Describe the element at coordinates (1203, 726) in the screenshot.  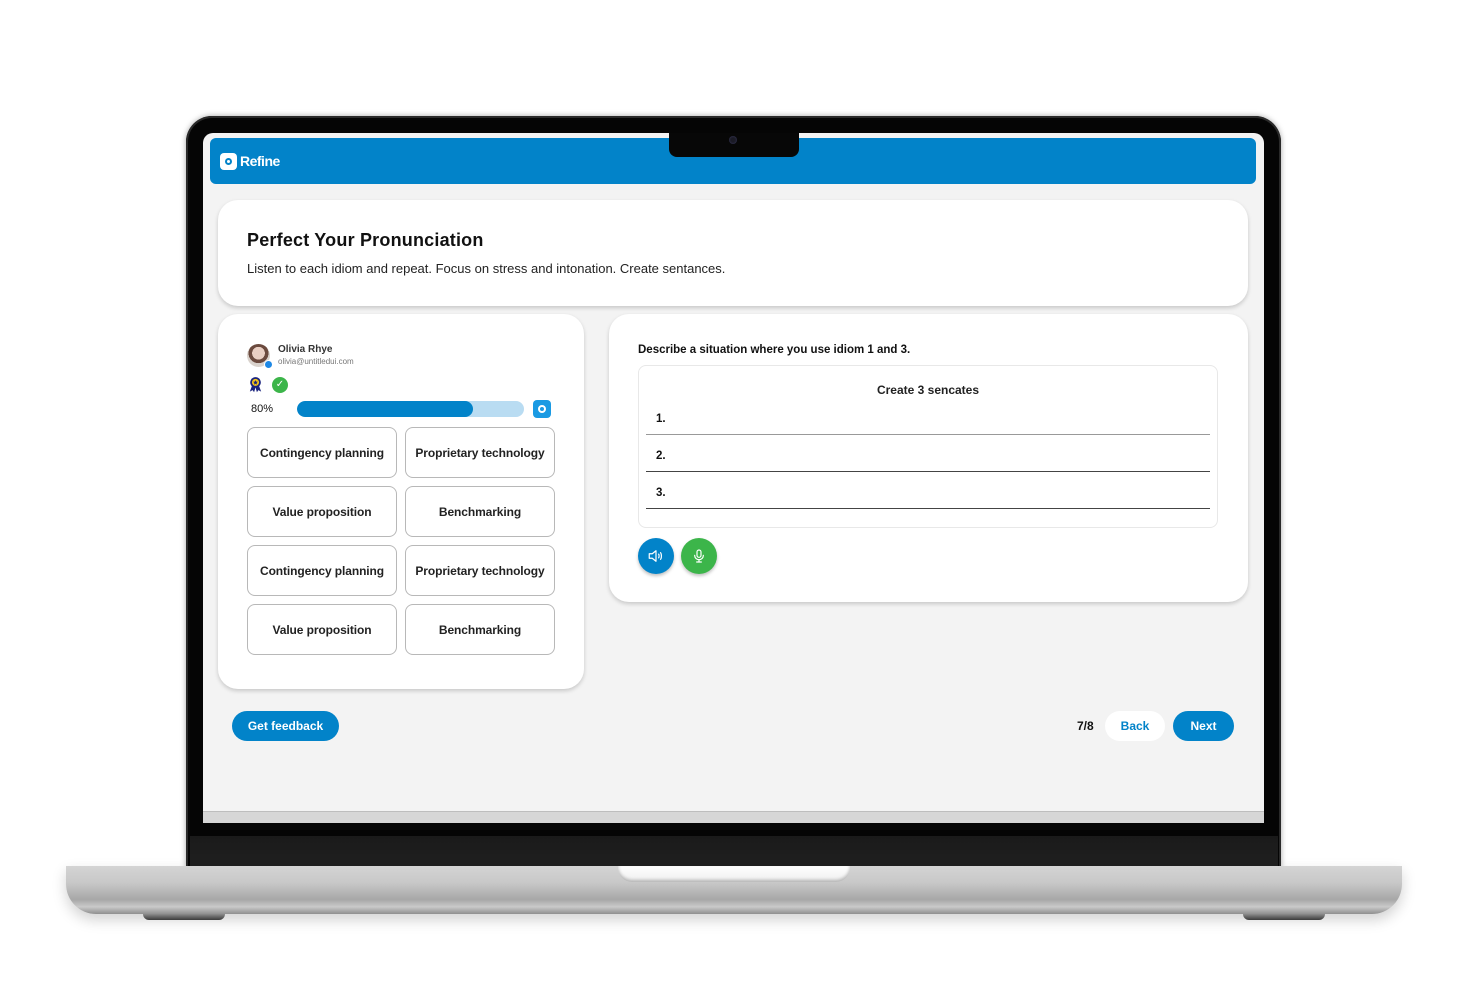
I see `next-button: Next` at that location.